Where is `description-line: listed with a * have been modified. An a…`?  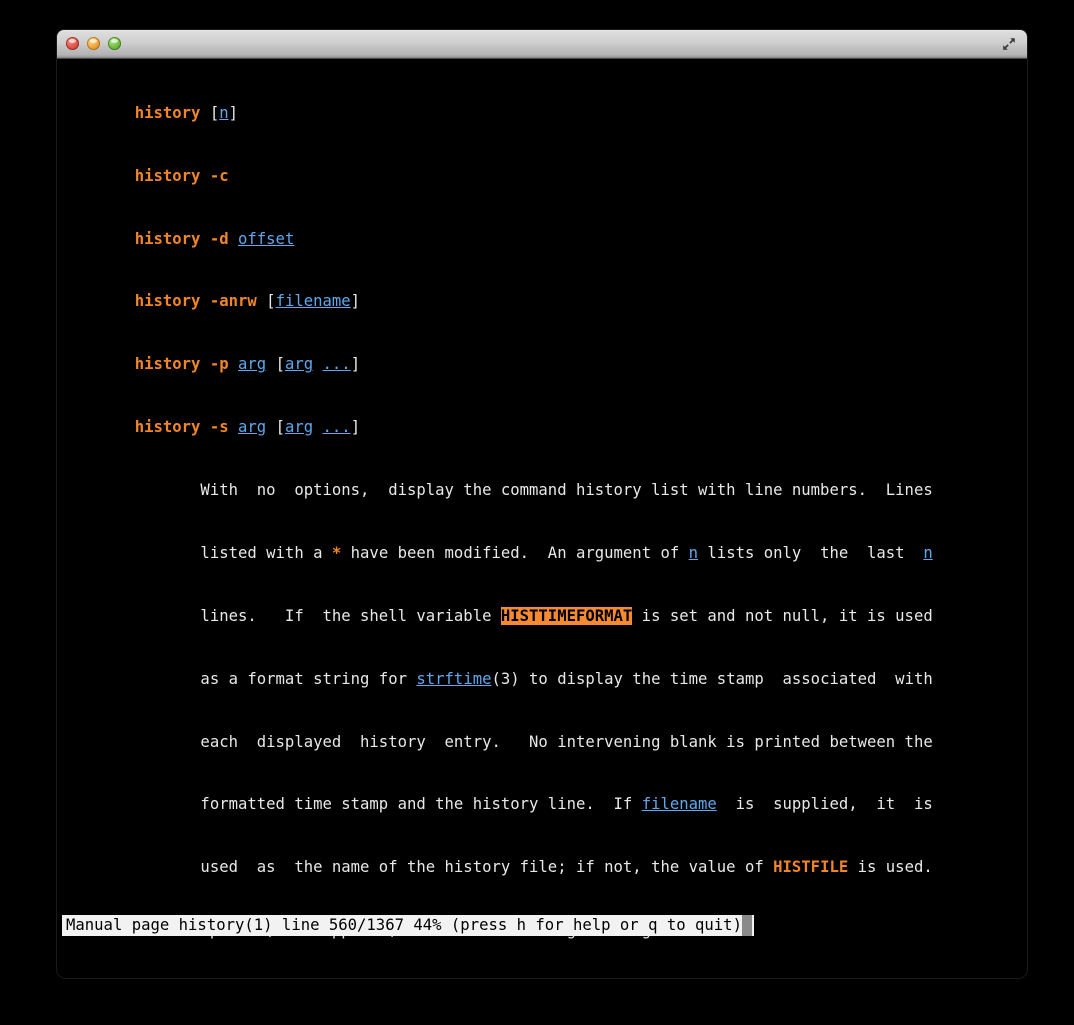
description-line: listed with a * have been modified. An a… is located at coordinates (501, 552).